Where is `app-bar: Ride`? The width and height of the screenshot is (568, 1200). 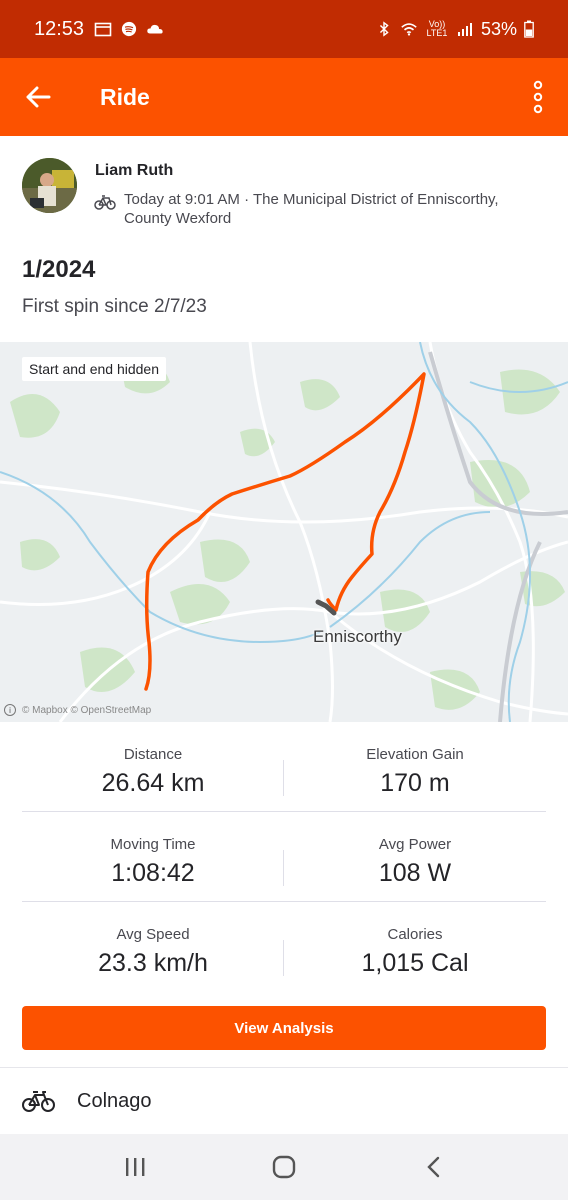 app-bar: Ride is located at coordinates (284, 97).